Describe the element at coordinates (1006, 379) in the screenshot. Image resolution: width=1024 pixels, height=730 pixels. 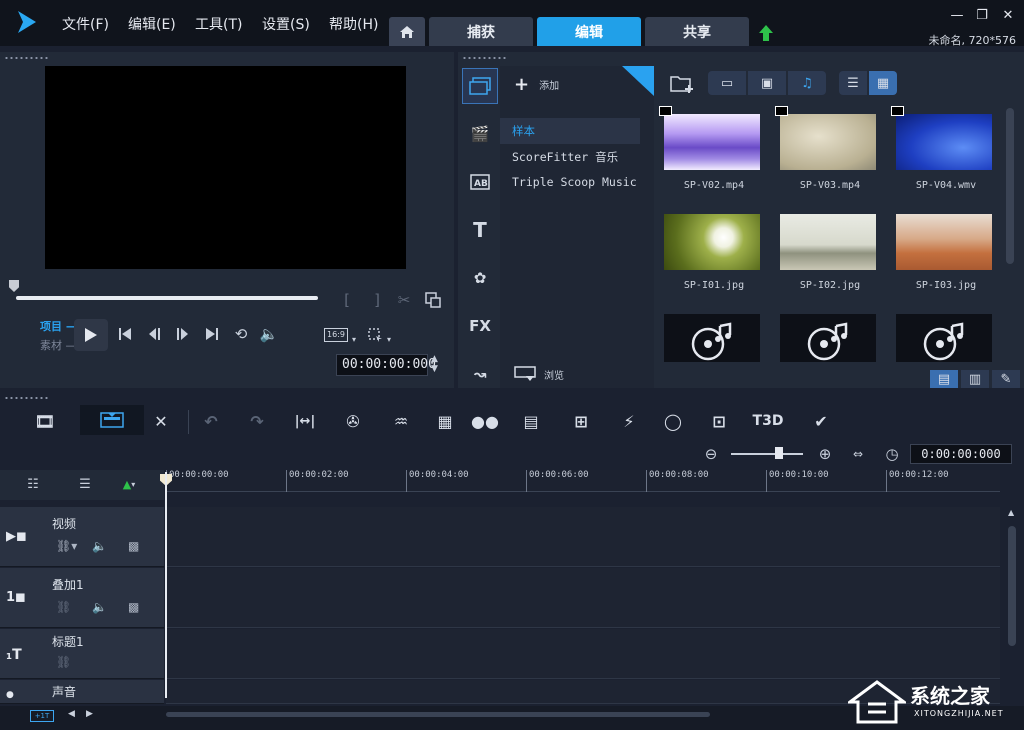
I see `edit-options-icon: ✎` at that location.